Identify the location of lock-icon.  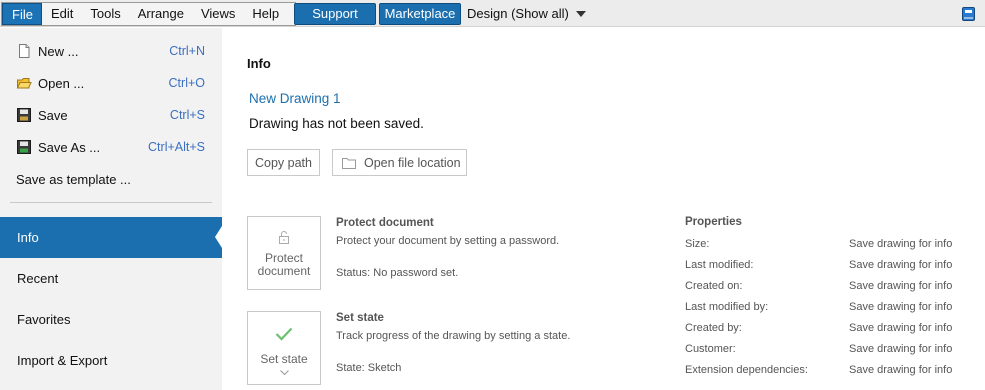
(284, 237).